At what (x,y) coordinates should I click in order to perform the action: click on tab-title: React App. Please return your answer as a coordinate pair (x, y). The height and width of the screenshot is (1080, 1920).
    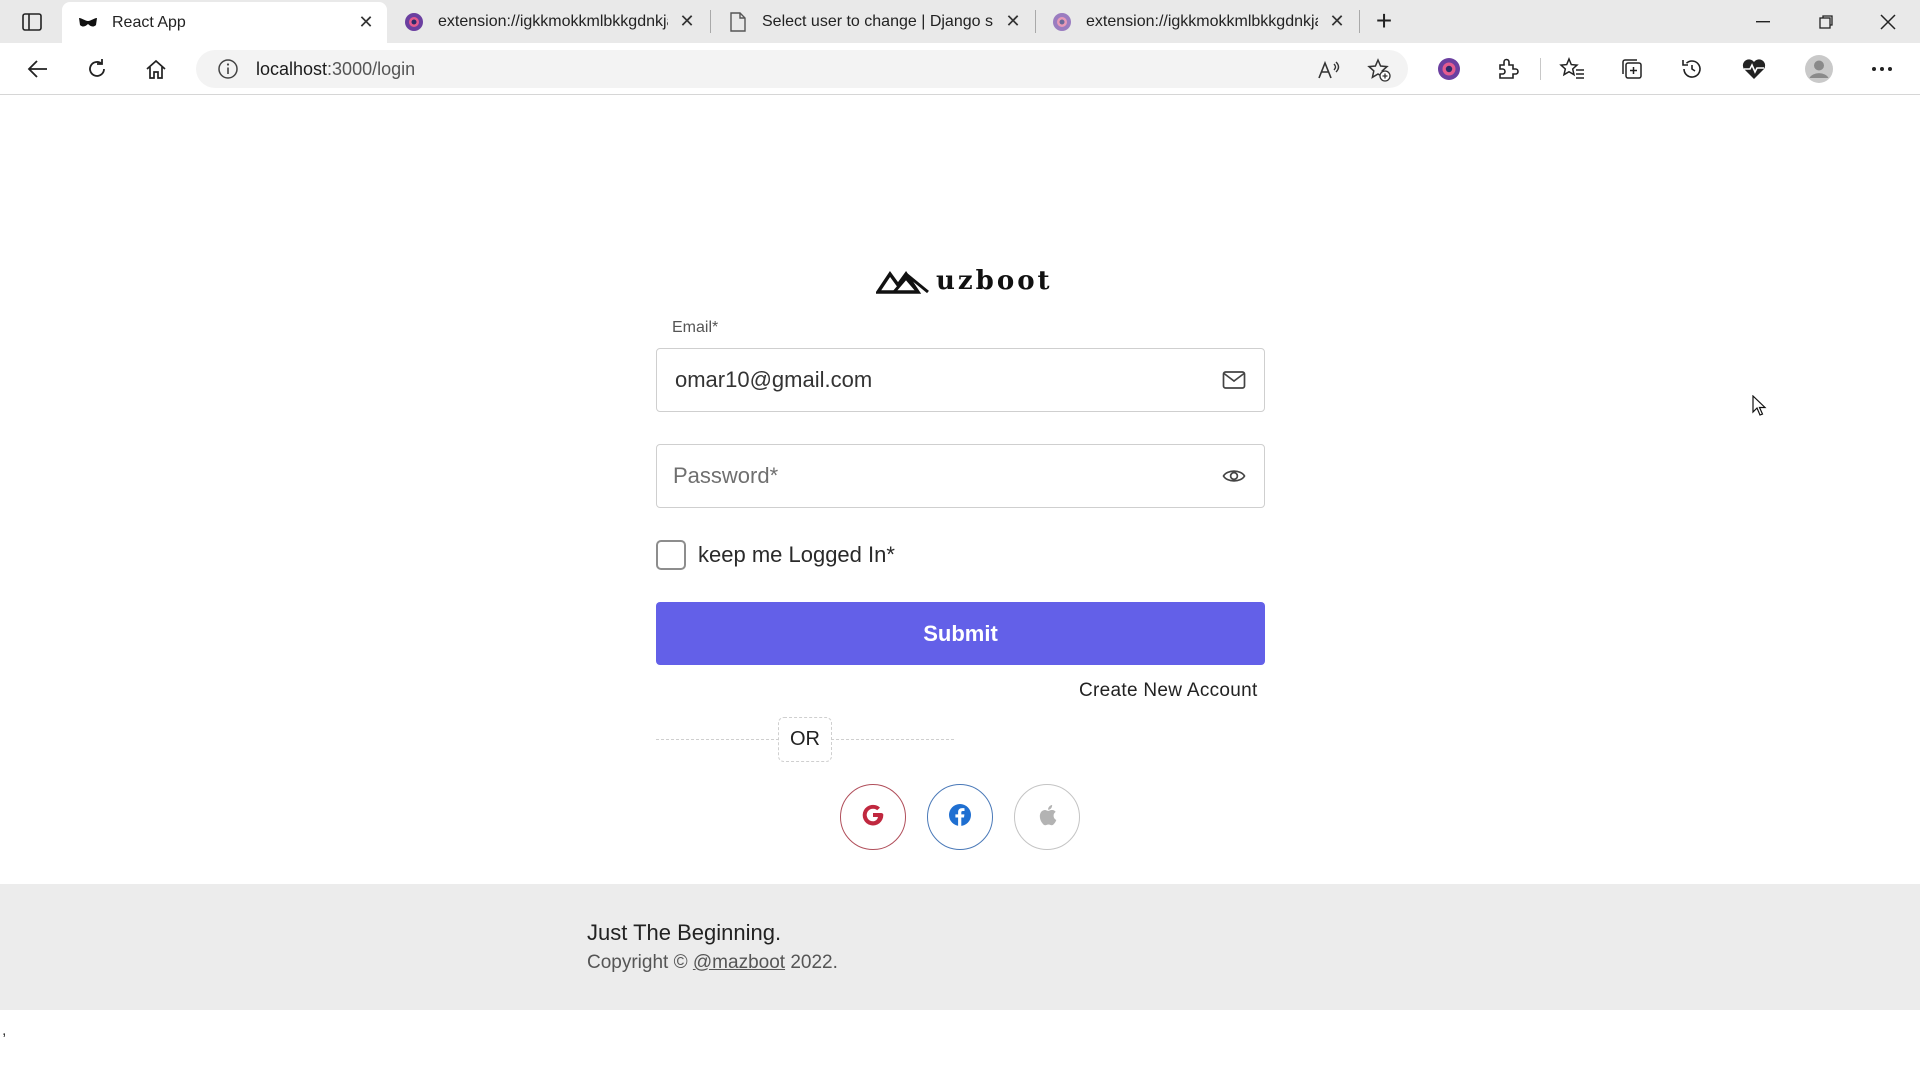
    Looking at the image, I should click on (149, 22).